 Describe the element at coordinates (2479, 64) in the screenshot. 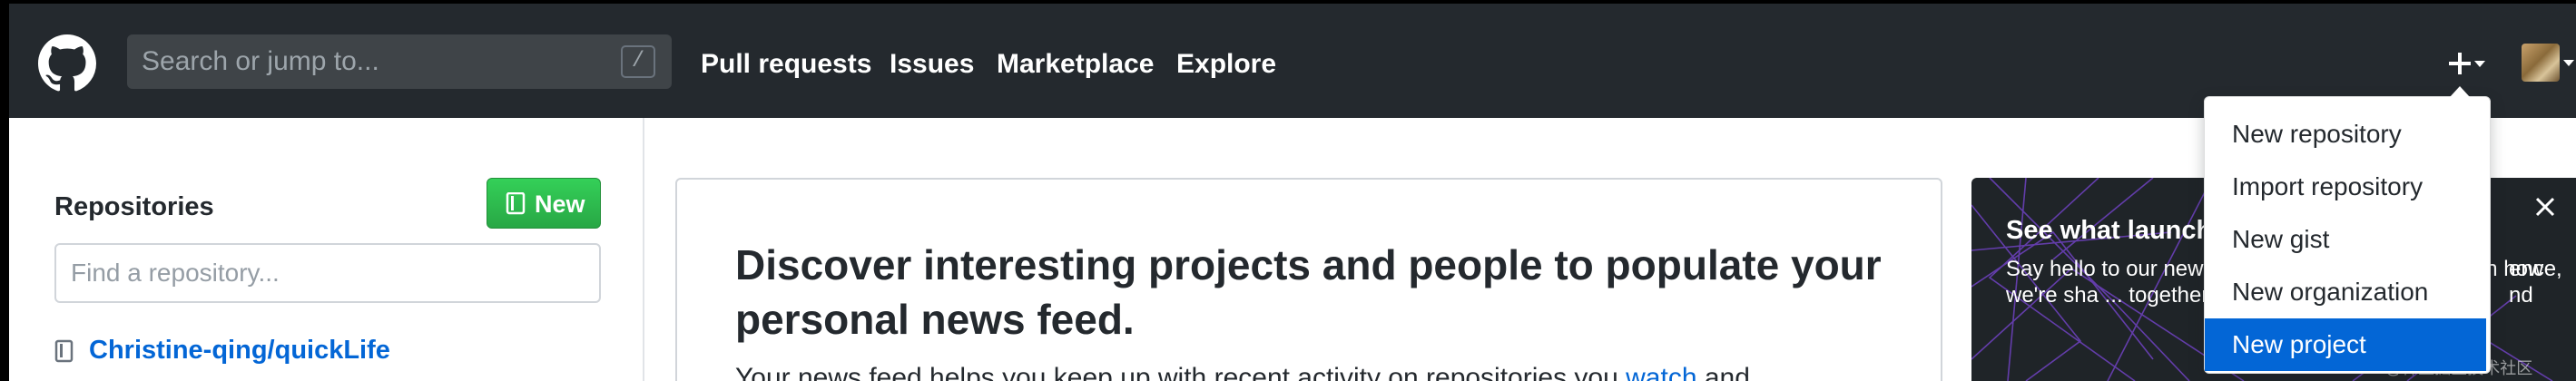

I see `caret-down-icon` at that location.